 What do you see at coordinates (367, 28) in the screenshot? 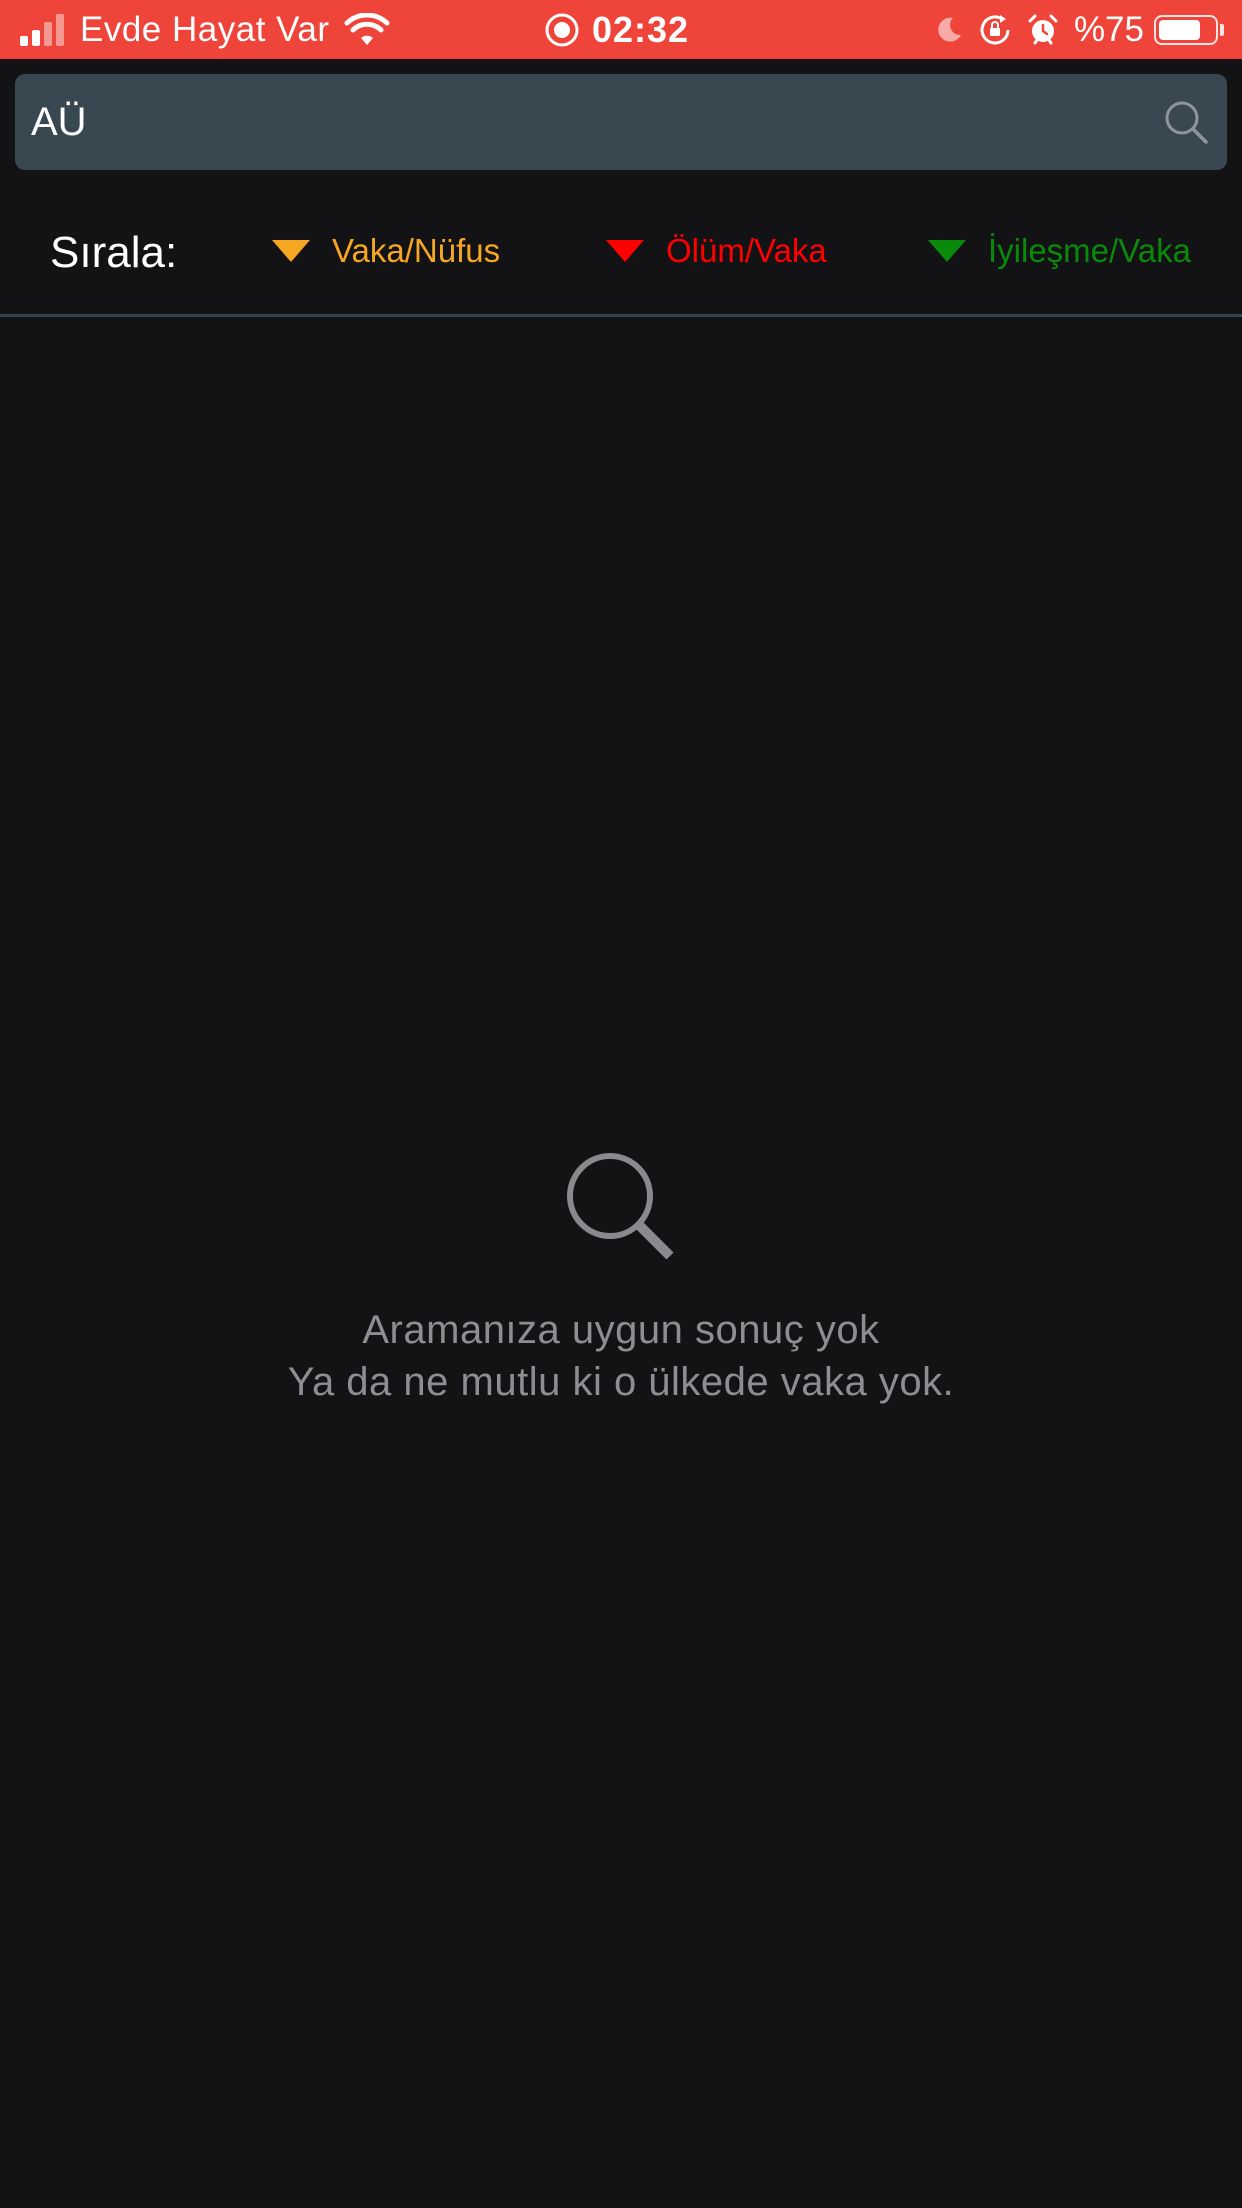
I see `wifi-icon` at bounding box center [367, 28].